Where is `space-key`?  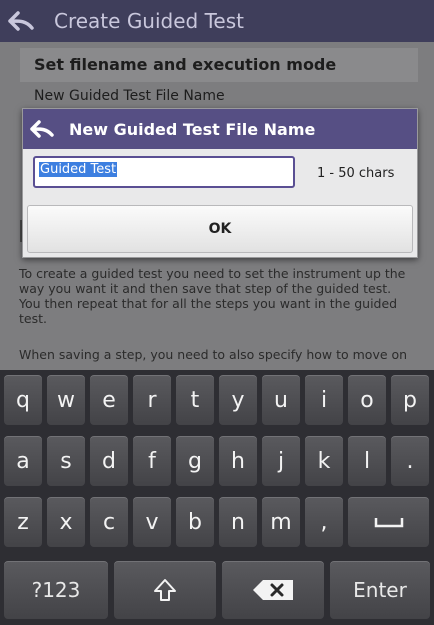 space-key is located at coordinates (388, 522).